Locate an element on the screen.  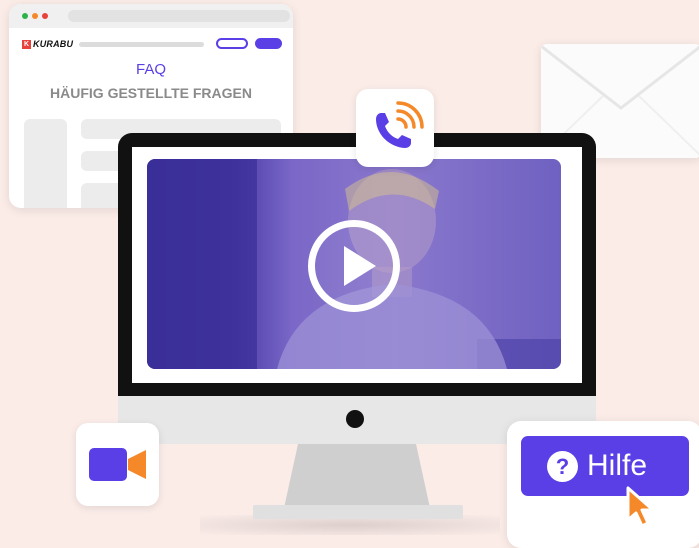
help-button-label: Hilfe is located at coordinates (617, 465).